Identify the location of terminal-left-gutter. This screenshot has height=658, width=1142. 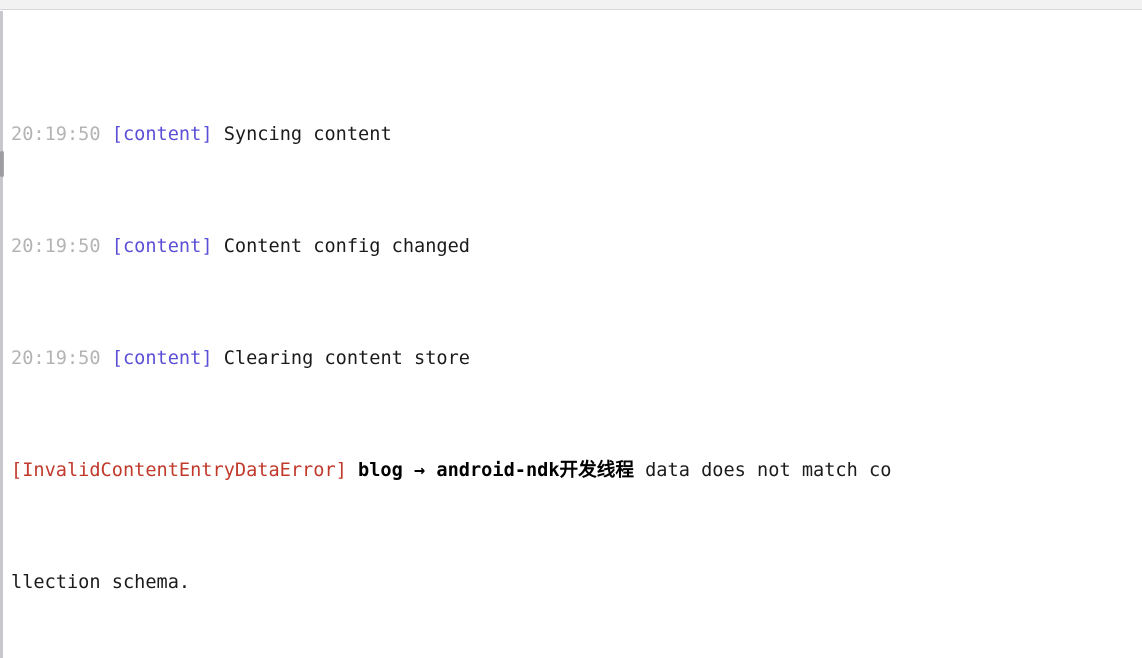
(2, 334).